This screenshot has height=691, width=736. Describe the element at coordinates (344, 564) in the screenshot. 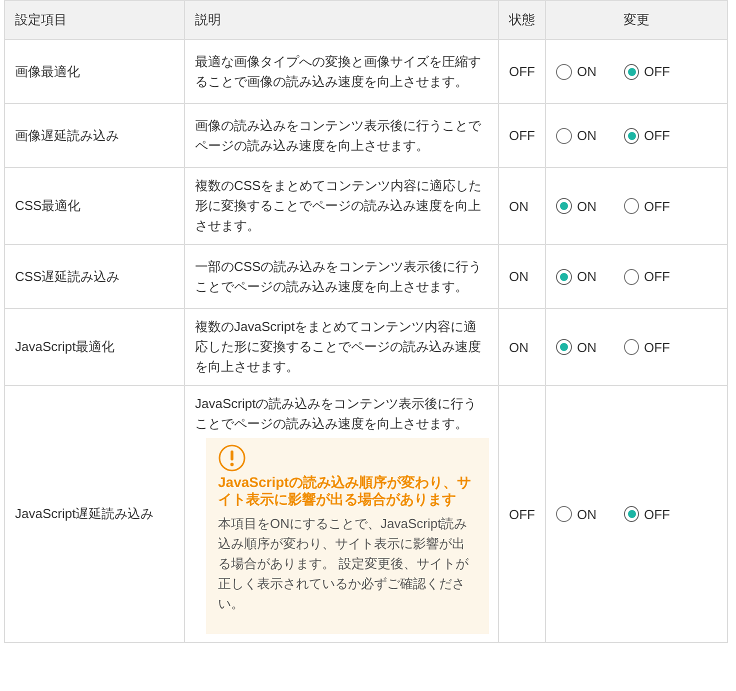

I see `warning-text: 本項目をONにすることで、JavaScript読み込み順序が変わり、サイト表示に影響が出る場合があります。 設定変更後、サイトが正しく表示されているか必ずご確認ください。` at that location.